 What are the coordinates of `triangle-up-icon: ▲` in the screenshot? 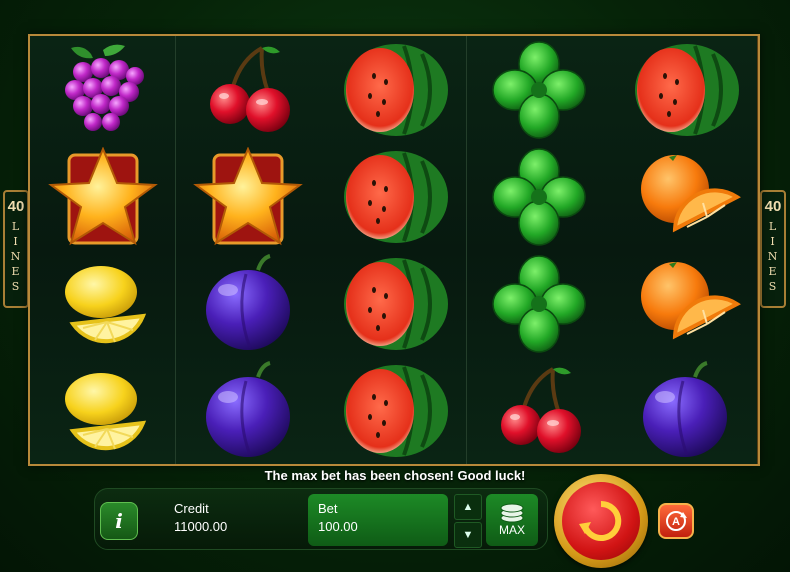 It's located at (468, 507).